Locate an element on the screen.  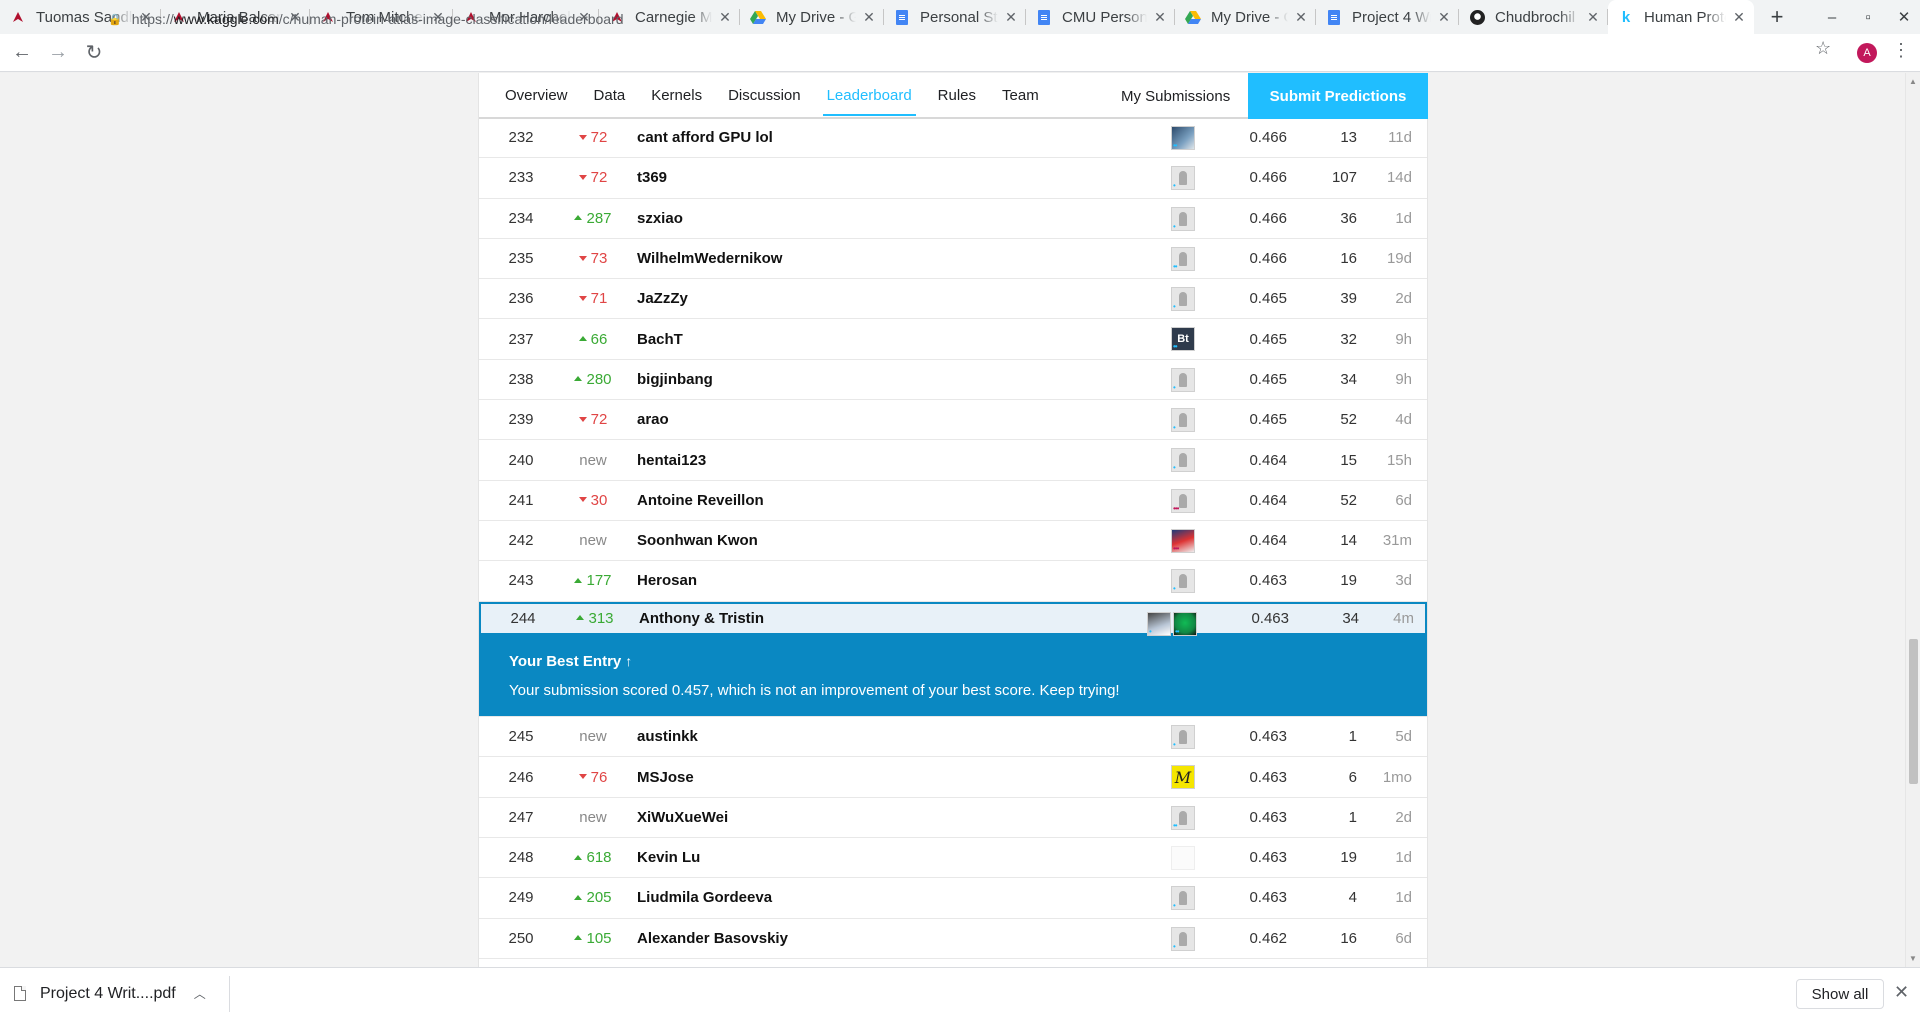
scroll-down-icon: ▼ is located at coordinates (1913, 958).